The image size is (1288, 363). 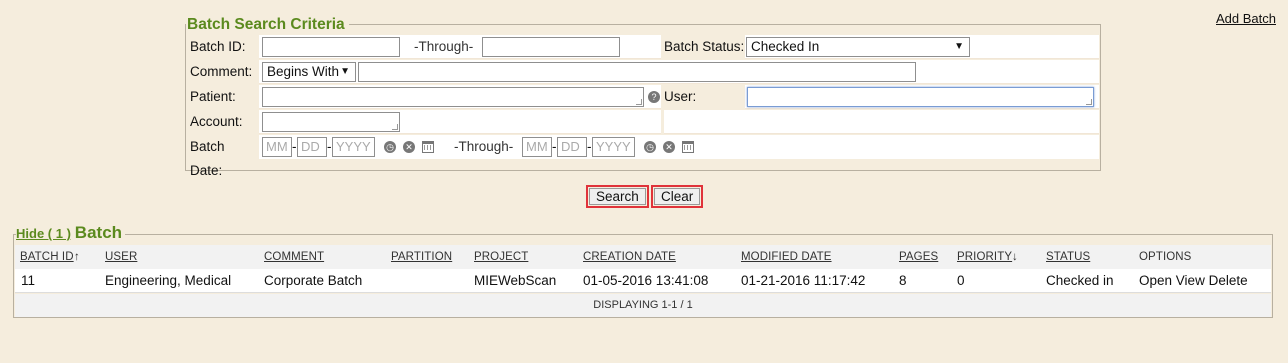 I want to click on sort-asc-icon: ↑, so click(x=77, y=257).